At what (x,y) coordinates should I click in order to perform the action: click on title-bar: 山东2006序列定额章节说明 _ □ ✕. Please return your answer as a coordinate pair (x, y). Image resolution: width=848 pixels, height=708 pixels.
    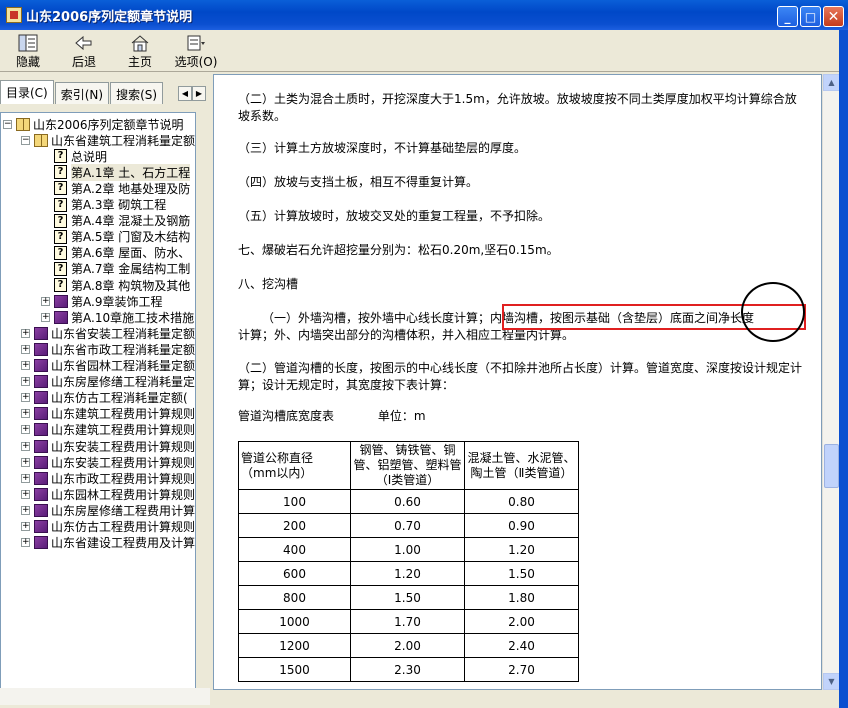
    Looking at the image, I should click on (424, 15).